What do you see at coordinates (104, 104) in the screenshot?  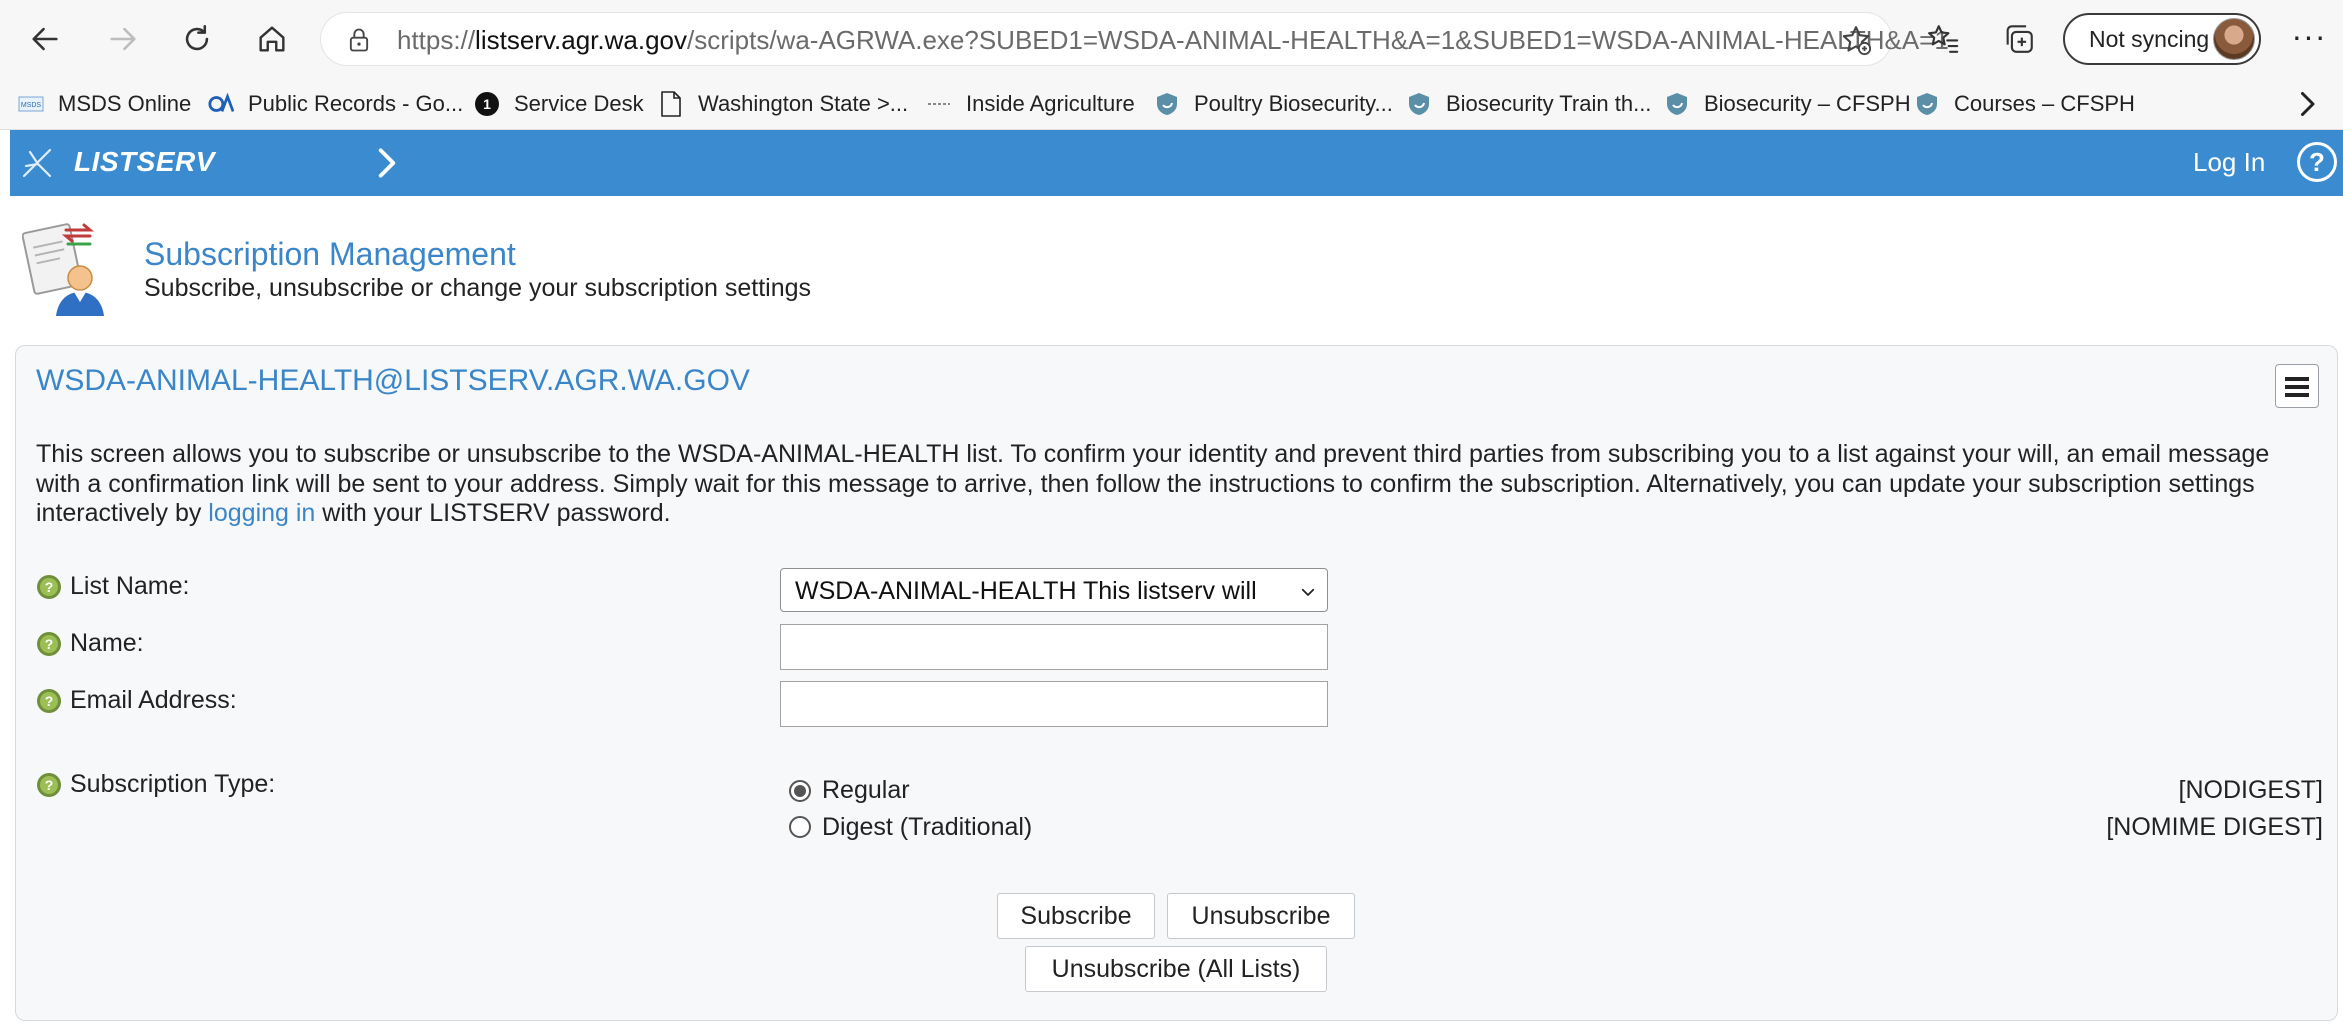 I see `bookmark-msds-online: MSDS MSDS Online` at bounding box center [104, 104].